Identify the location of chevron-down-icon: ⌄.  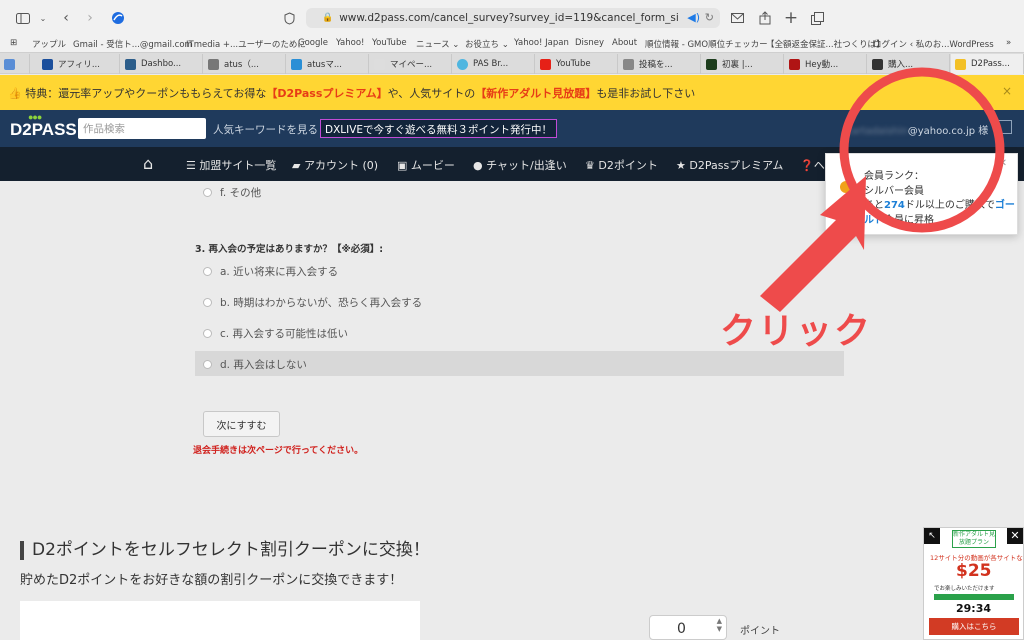
(43, 18).